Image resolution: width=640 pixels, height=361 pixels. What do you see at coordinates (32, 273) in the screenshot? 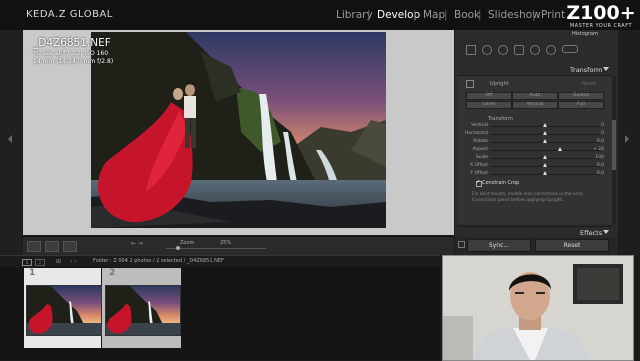
I see `cell-number: 1` at bounding box center [32, 273].